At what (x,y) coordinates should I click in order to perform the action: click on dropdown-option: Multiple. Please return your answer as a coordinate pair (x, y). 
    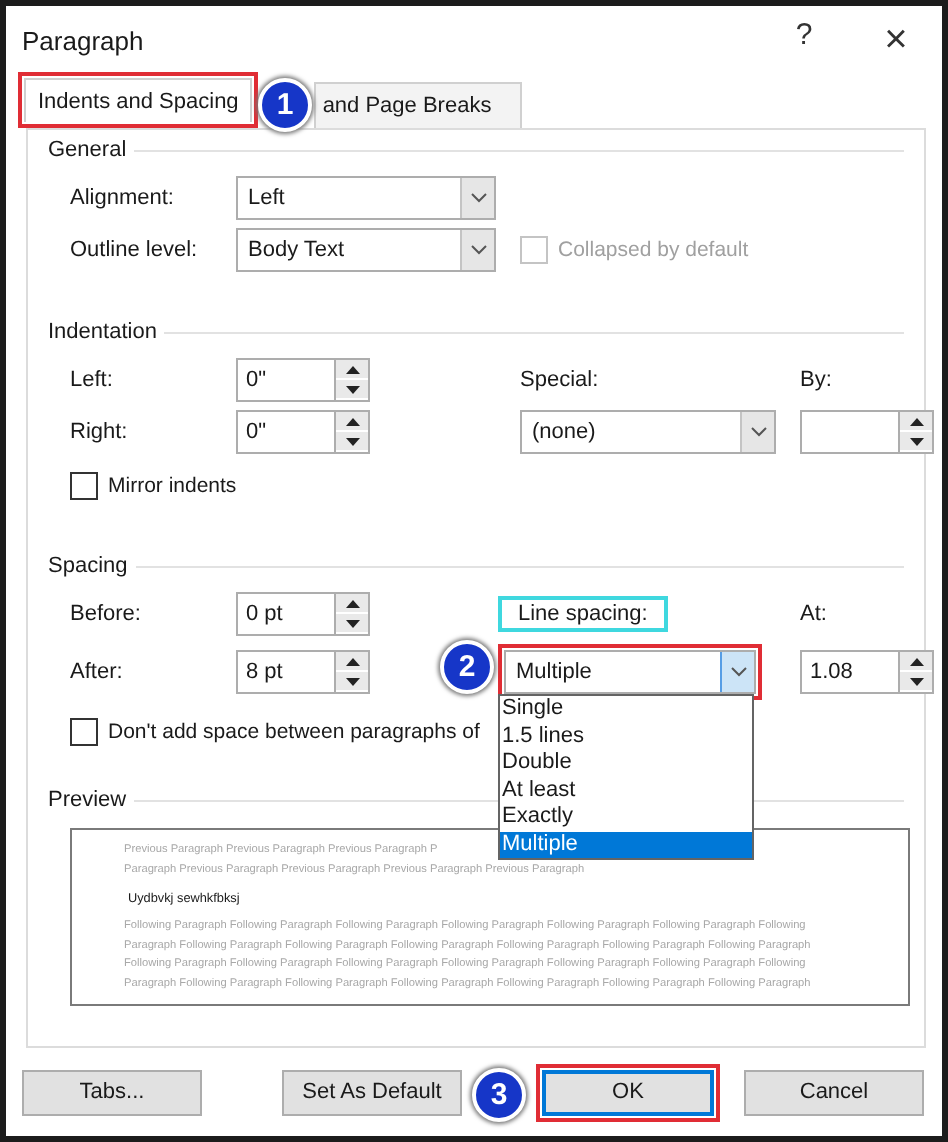
    Looking at the image, I should click on (626, 844).